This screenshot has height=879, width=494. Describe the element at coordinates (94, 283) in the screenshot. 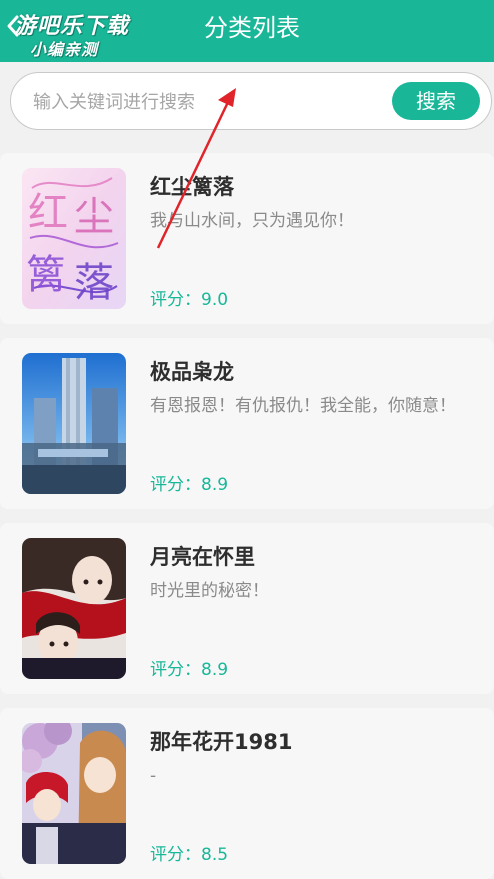

I see `svg-text: 落` at that location.